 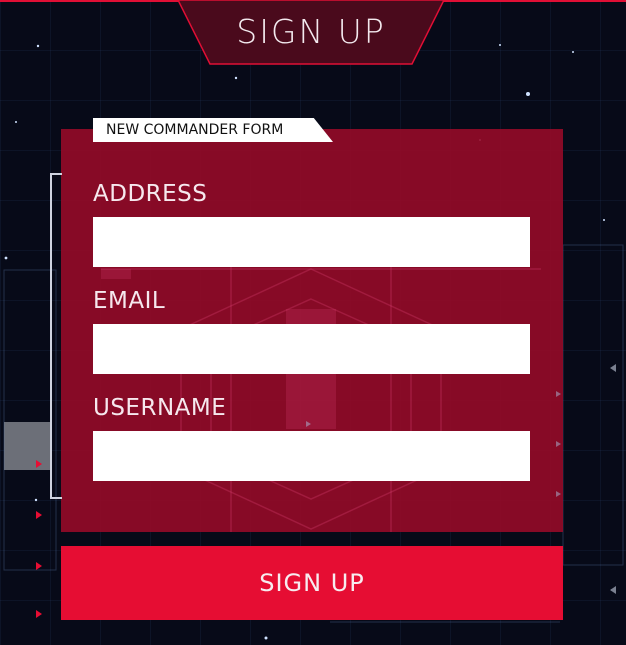 I want to click on username-label: USERNAME, so click(x=160, y=408).